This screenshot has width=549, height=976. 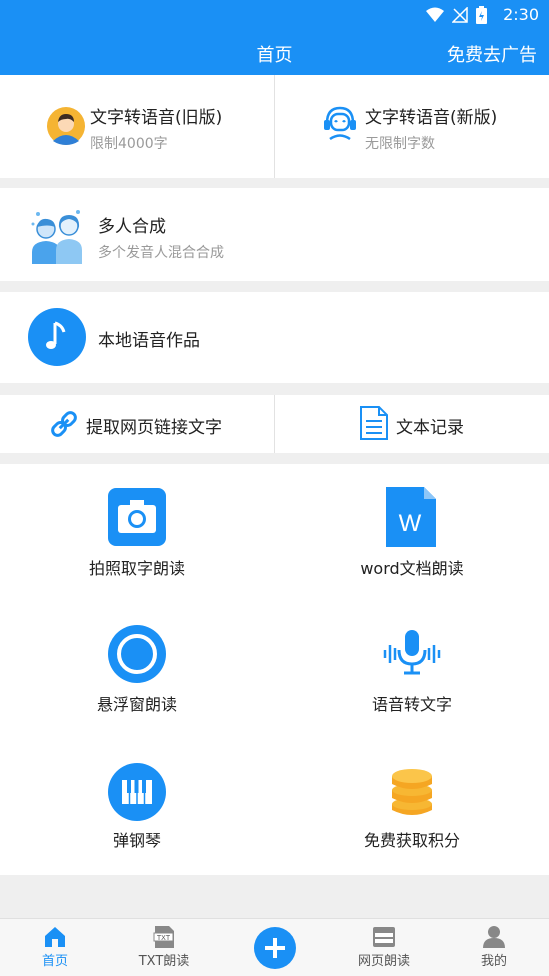 What do you see at coordinates (460, 15) in the screenshot?
I see `no-signal-icon` at bounding box center [460, 15].